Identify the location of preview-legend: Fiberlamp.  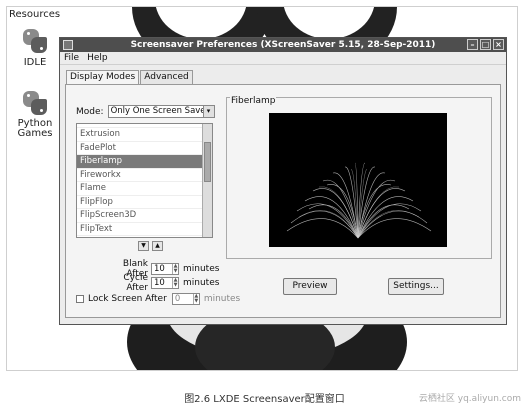
(253, 101).